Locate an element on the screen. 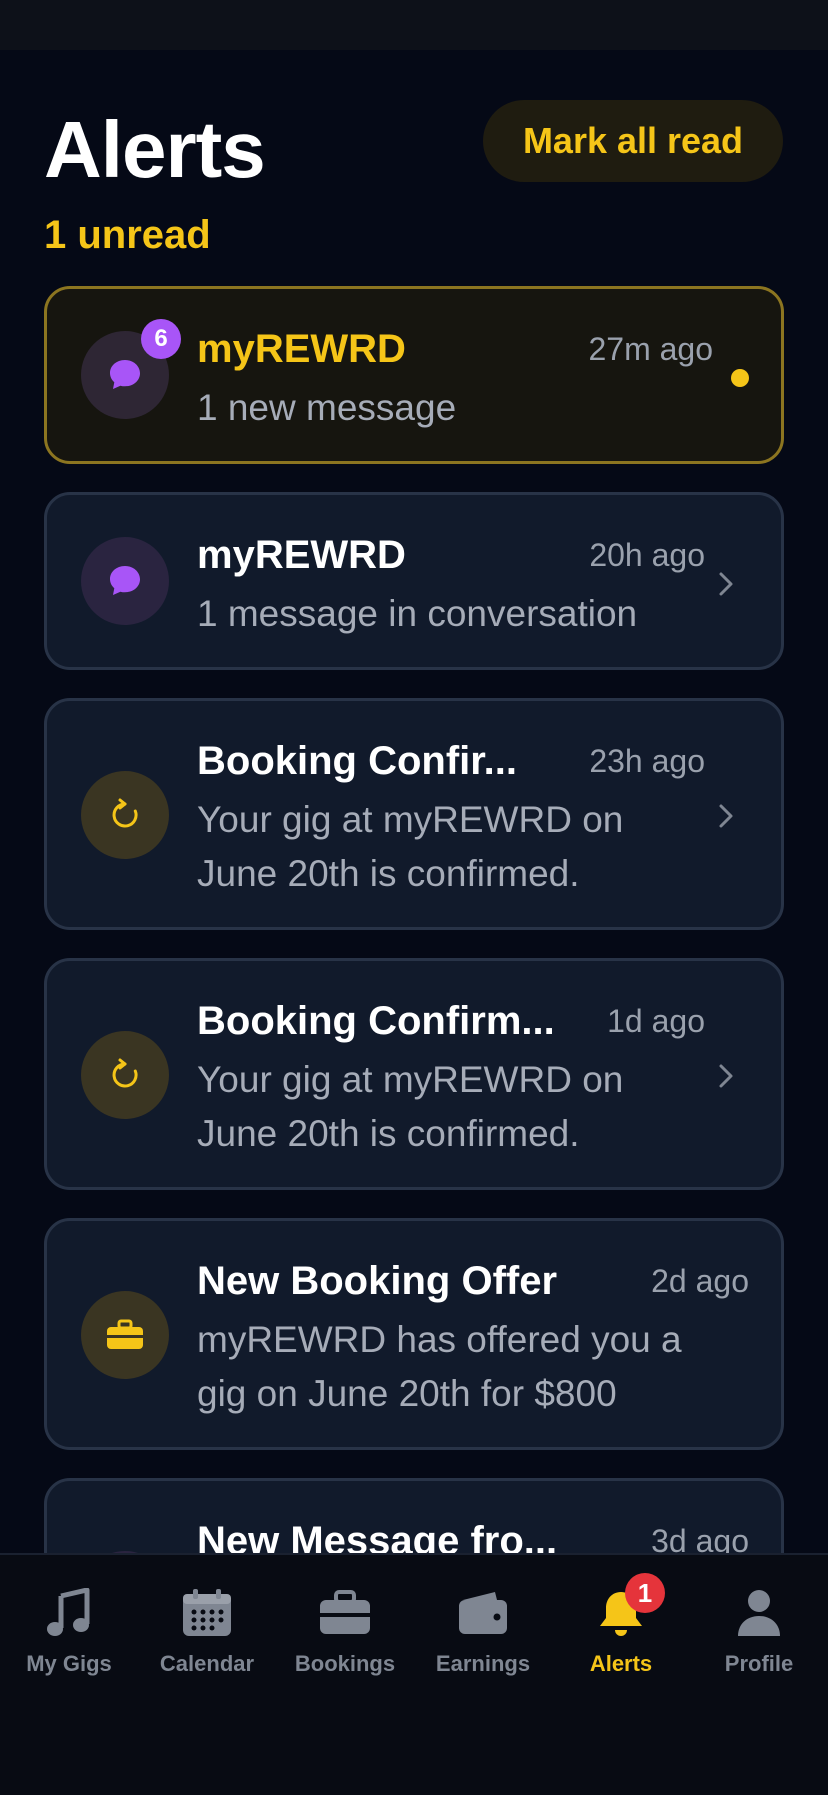 Image resolution: width=828 pixels, height=1795 pixels. status-bar is located at coordinates (414, 25).